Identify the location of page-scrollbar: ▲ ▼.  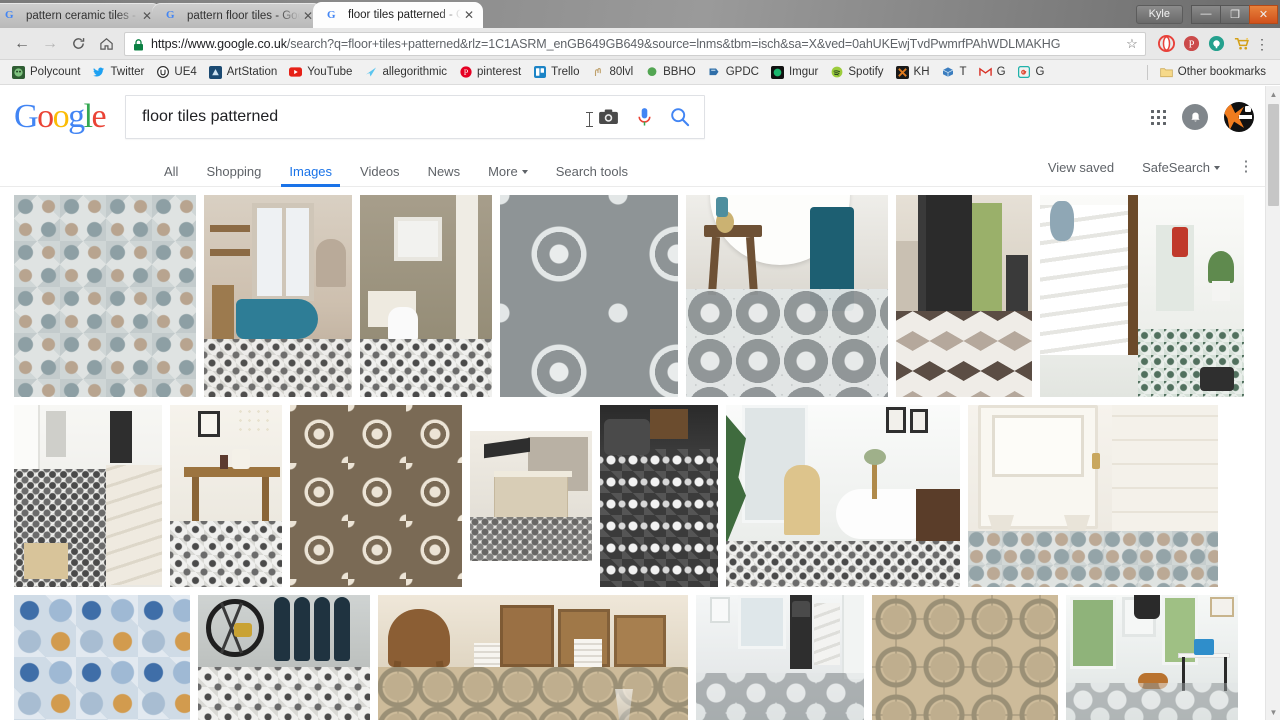
(1272, 403).